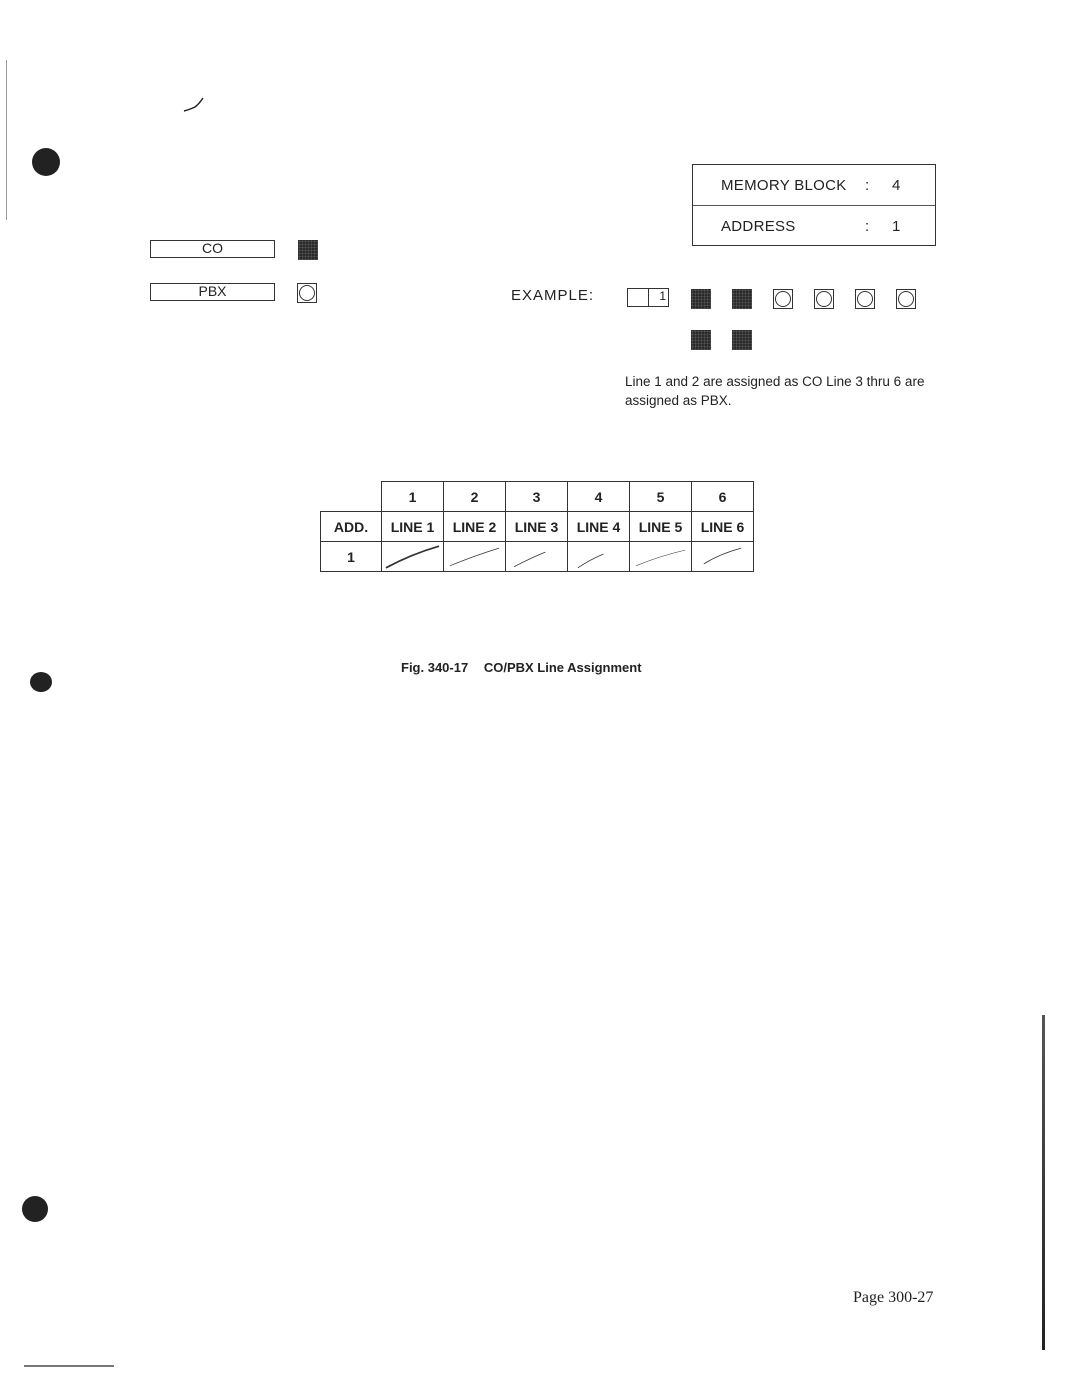  I want to click on blank-cell, so click(351, 496).